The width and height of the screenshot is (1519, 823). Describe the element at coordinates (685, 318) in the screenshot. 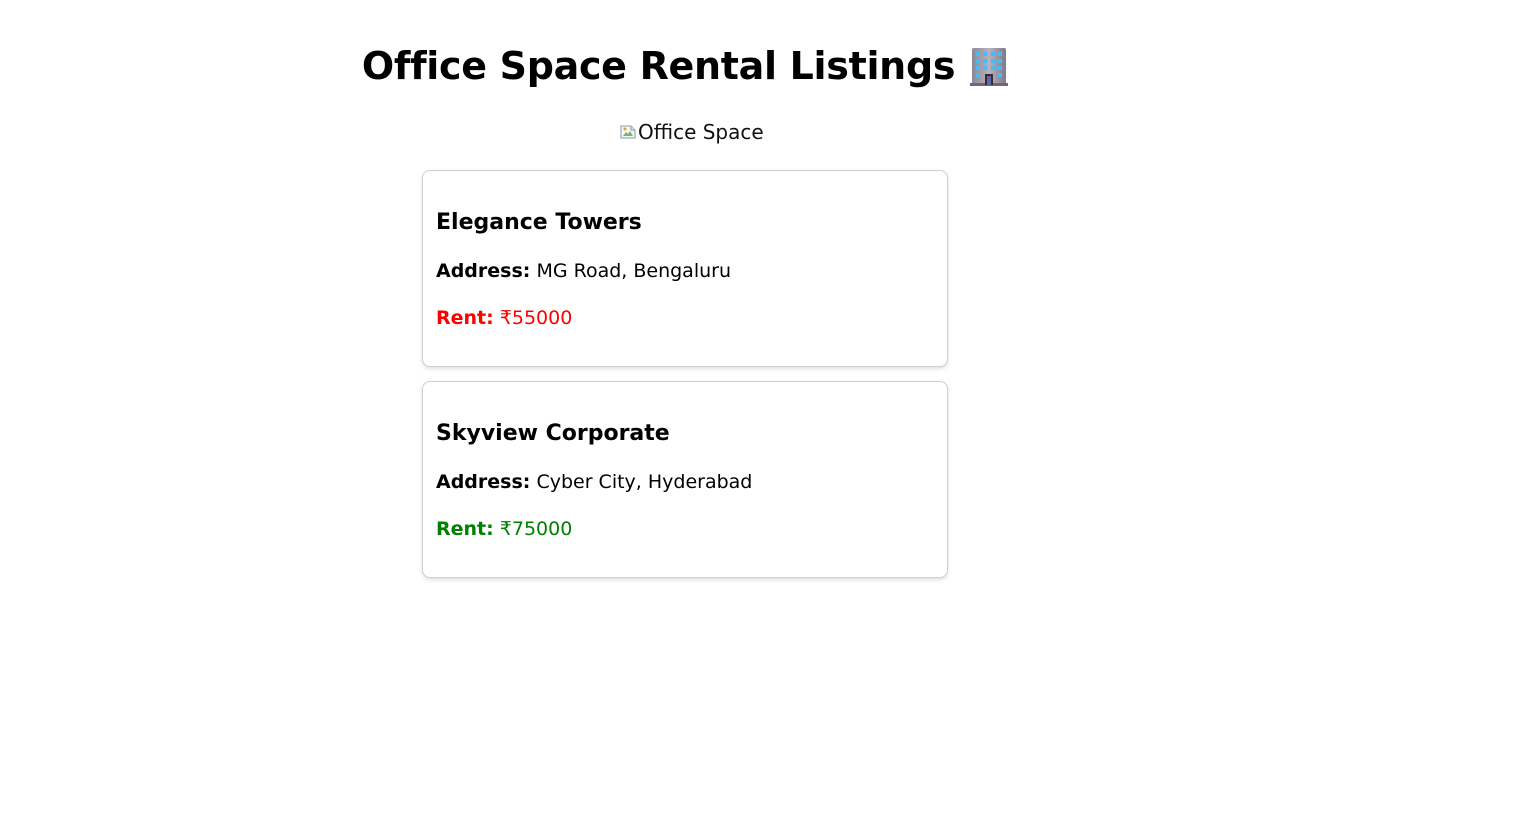

I see `listing-rent: Rent: ₹55000` at that location.